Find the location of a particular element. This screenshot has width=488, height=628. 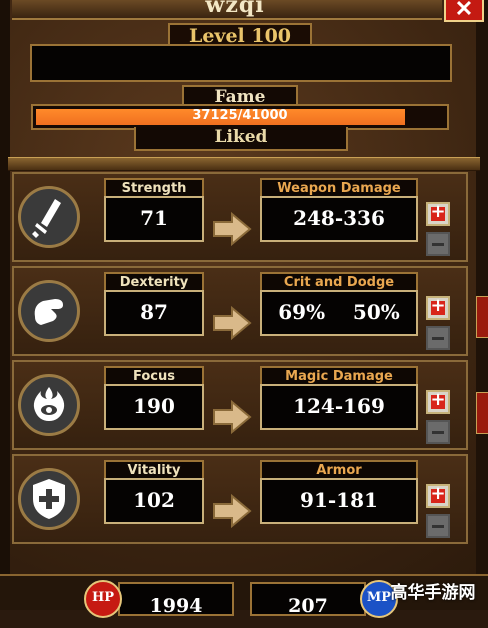

section-divider is located at coordinates (244, 164).